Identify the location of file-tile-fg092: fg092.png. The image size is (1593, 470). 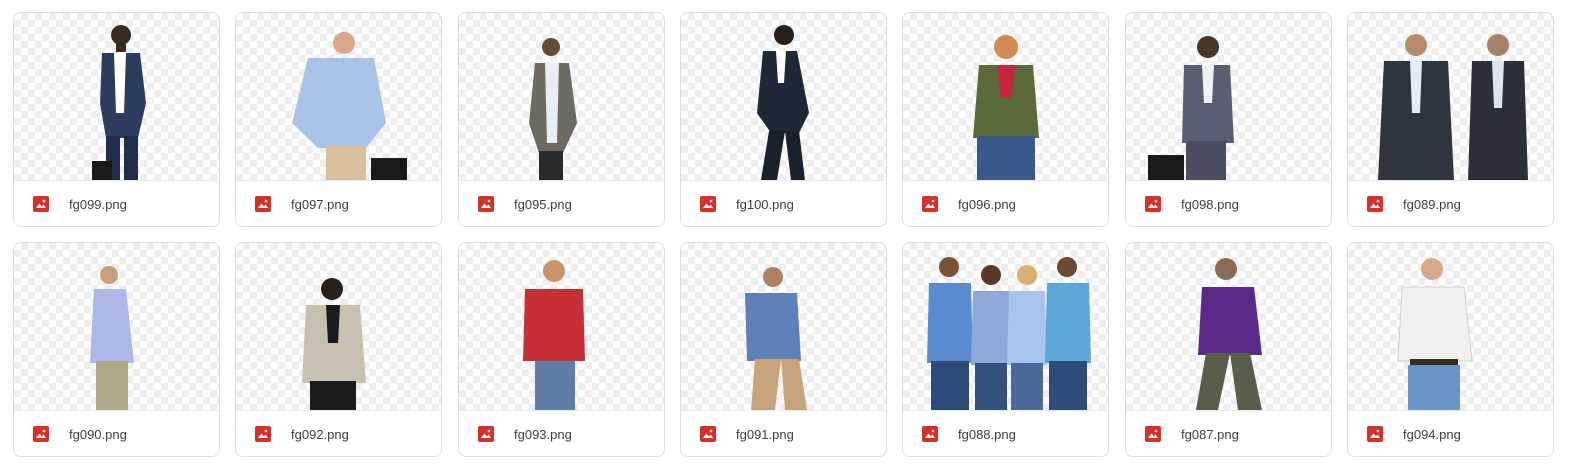
(338, 349).